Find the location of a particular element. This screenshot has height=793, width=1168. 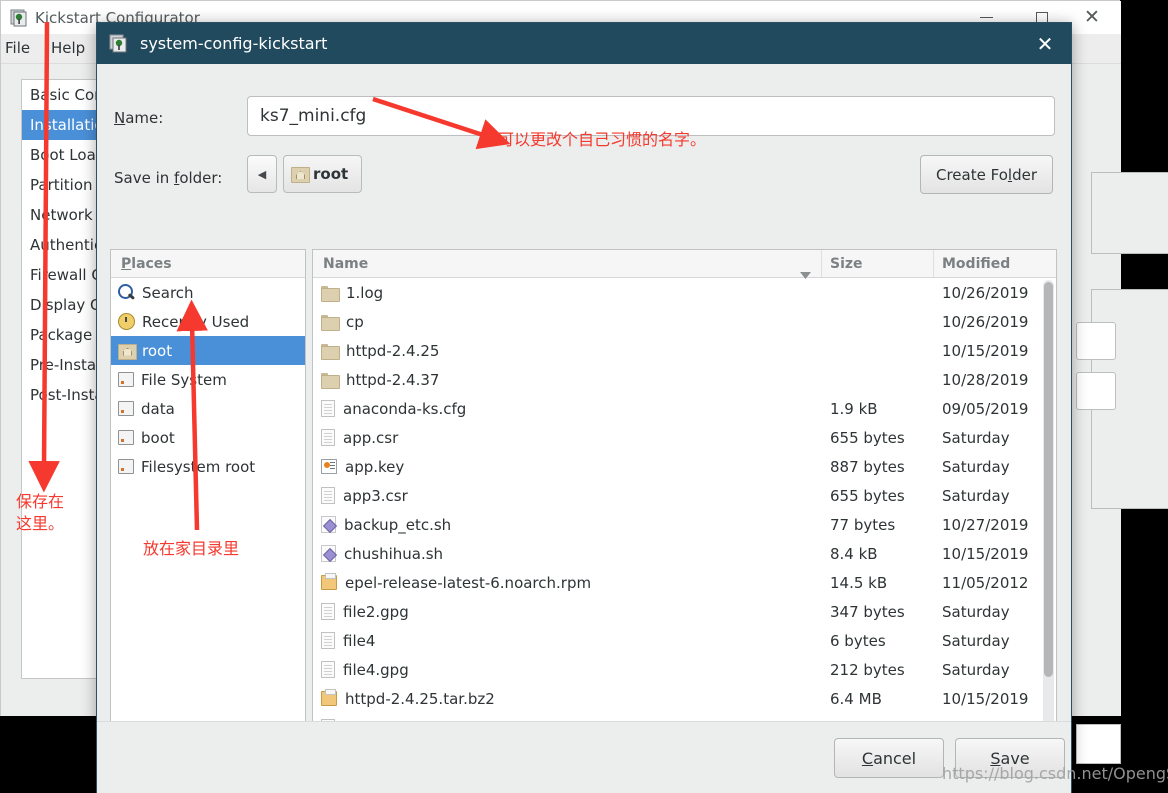

table-row: 1.log 10/26/2019 is located at coordinates (684, 292).